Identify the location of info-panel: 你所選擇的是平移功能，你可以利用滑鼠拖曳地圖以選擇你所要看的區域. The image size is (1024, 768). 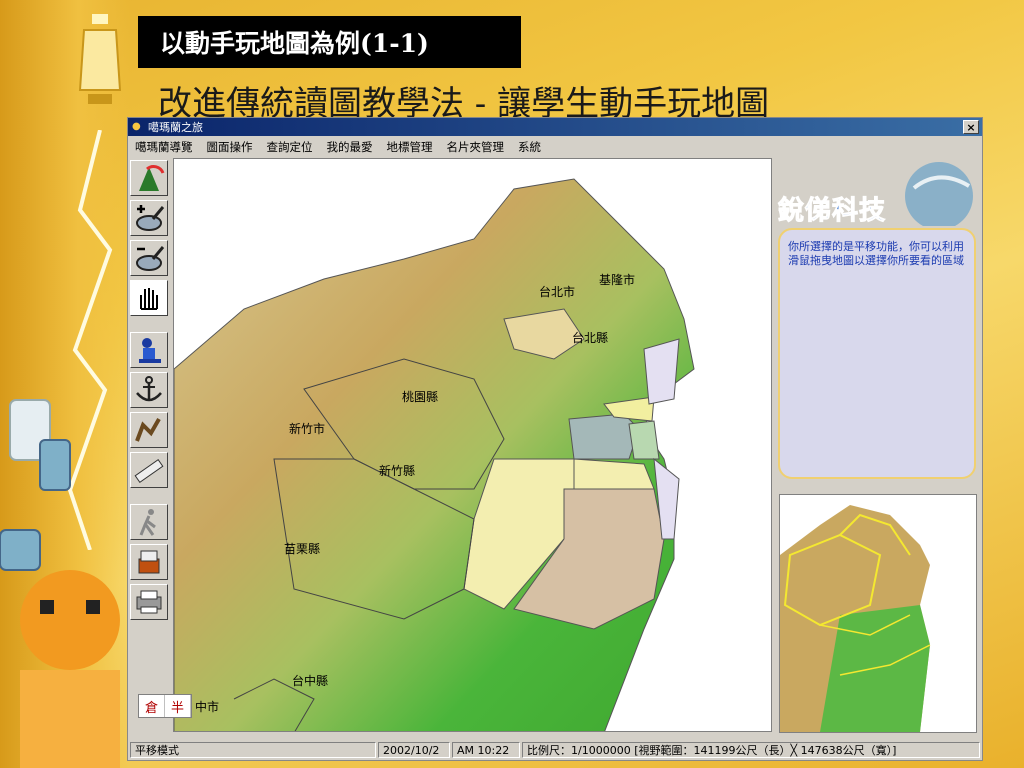
(877, 353).